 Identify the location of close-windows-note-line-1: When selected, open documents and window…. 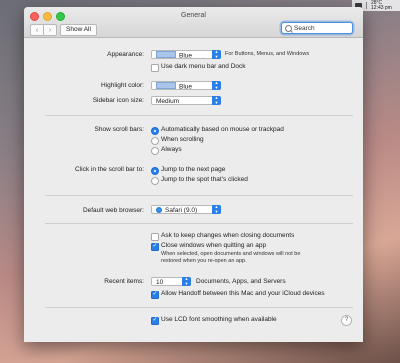
(231, 254).